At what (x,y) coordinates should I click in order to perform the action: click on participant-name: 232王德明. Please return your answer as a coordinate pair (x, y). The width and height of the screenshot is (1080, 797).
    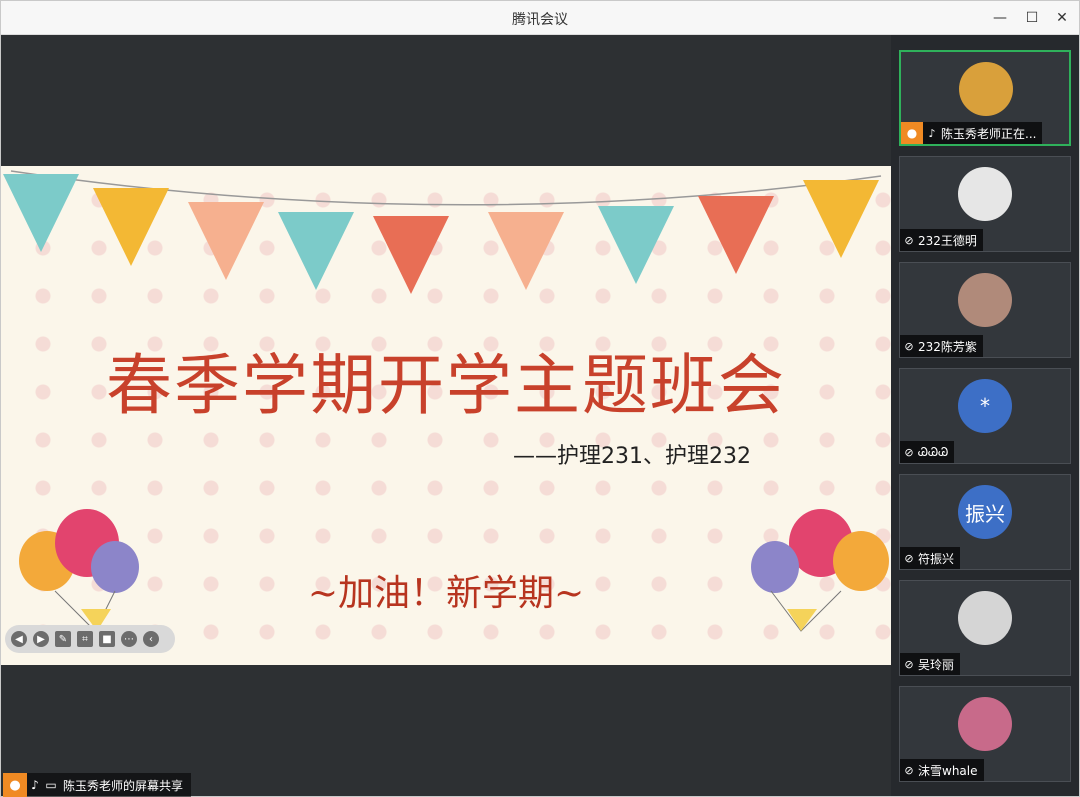
    Looking at the image, I should click on (947, 240).